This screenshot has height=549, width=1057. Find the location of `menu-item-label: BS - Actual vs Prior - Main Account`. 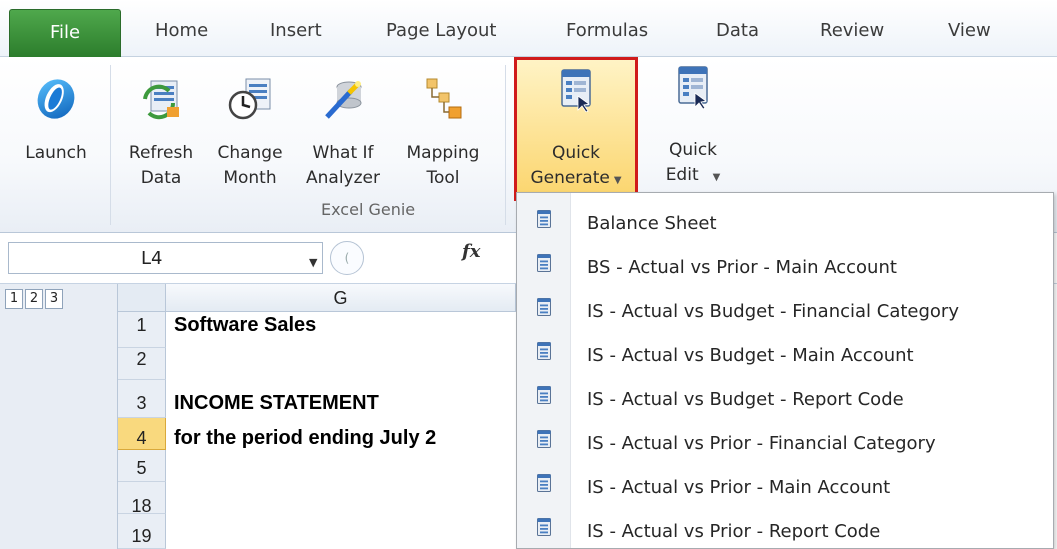

menu-item-label: BS - Actual vs Prior - Main Account is located at coordinates (742, 267).